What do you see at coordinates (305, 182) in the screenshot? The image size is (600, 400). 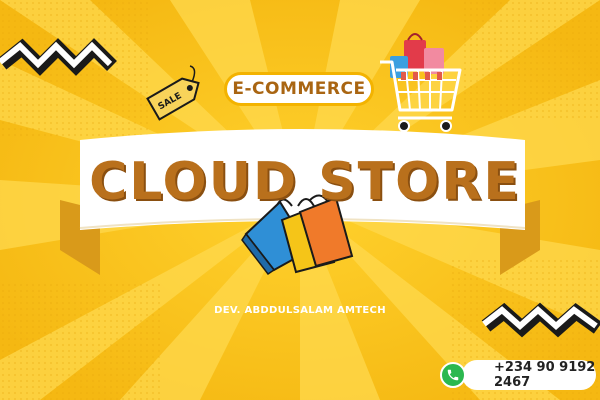 I see `store-title: CLOUD STORE` at bounding box center [305, 182].